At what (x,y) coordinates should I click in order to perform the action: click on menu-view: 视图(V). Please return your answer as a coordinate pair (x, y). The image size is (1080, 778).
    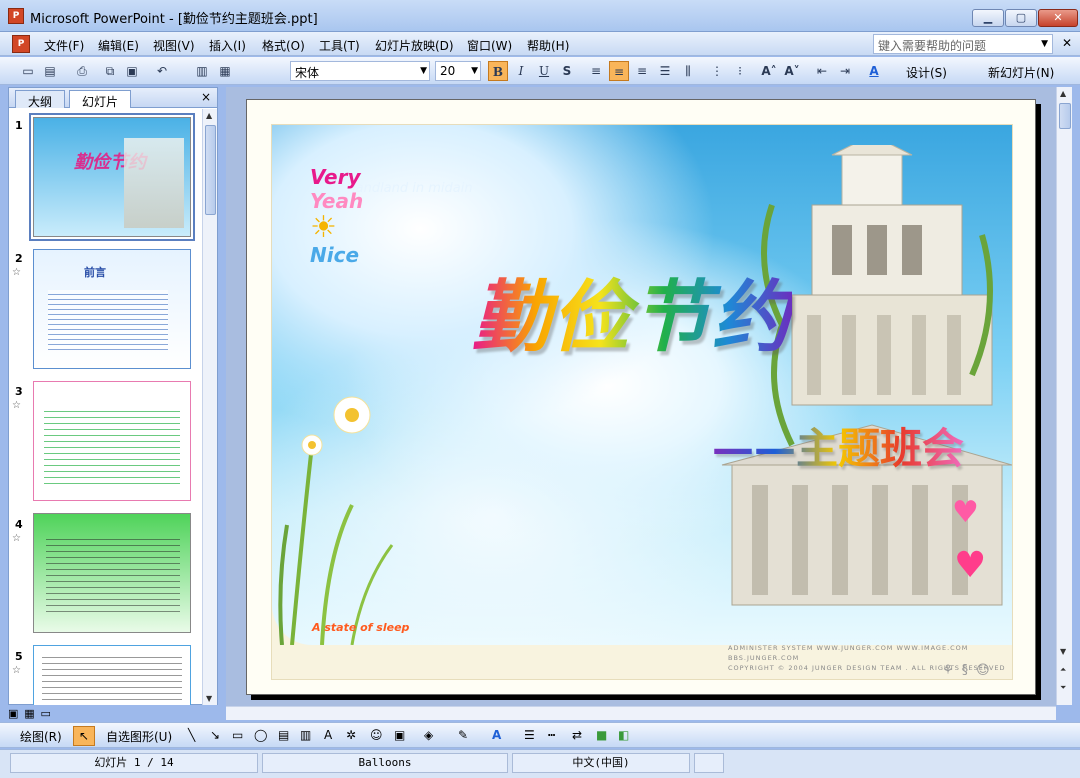
    Looking at the image, I should click on (174, 45).